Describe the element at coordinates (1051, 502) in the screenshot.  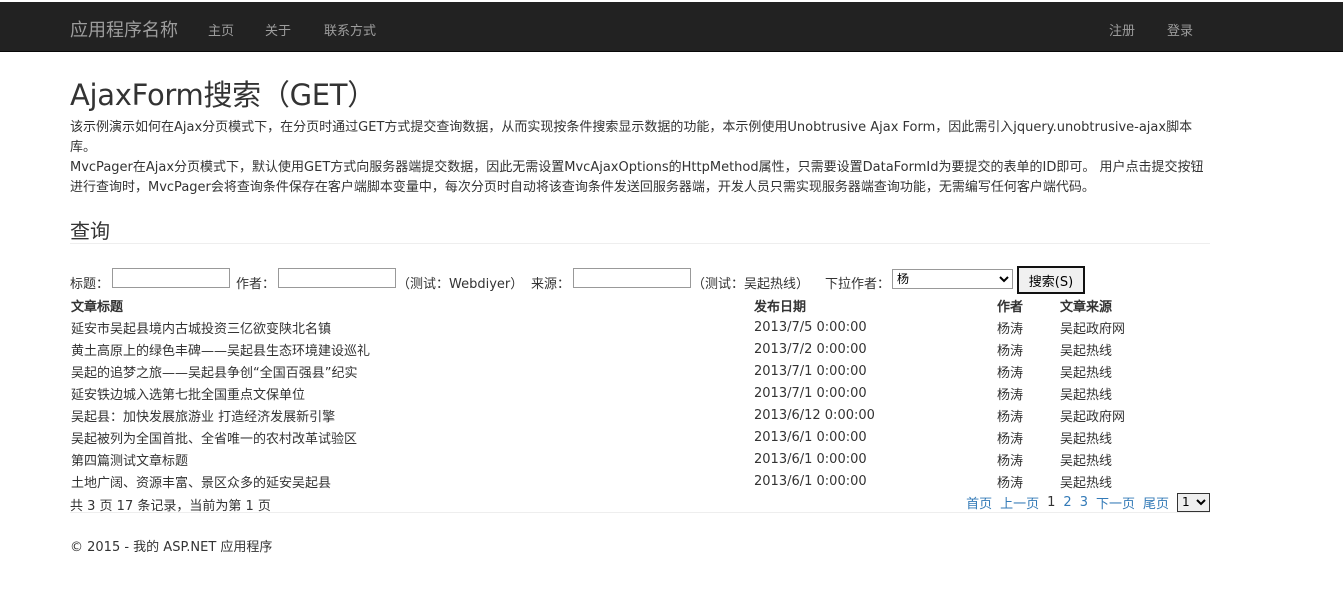
I see `pager-current-page: 1` at that location.